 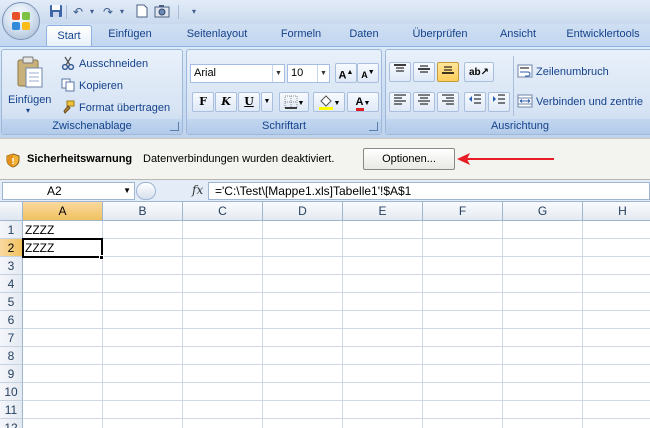 I want to click on merge-center-label: Verbinden und zentrie, so click(x=590, y=102).